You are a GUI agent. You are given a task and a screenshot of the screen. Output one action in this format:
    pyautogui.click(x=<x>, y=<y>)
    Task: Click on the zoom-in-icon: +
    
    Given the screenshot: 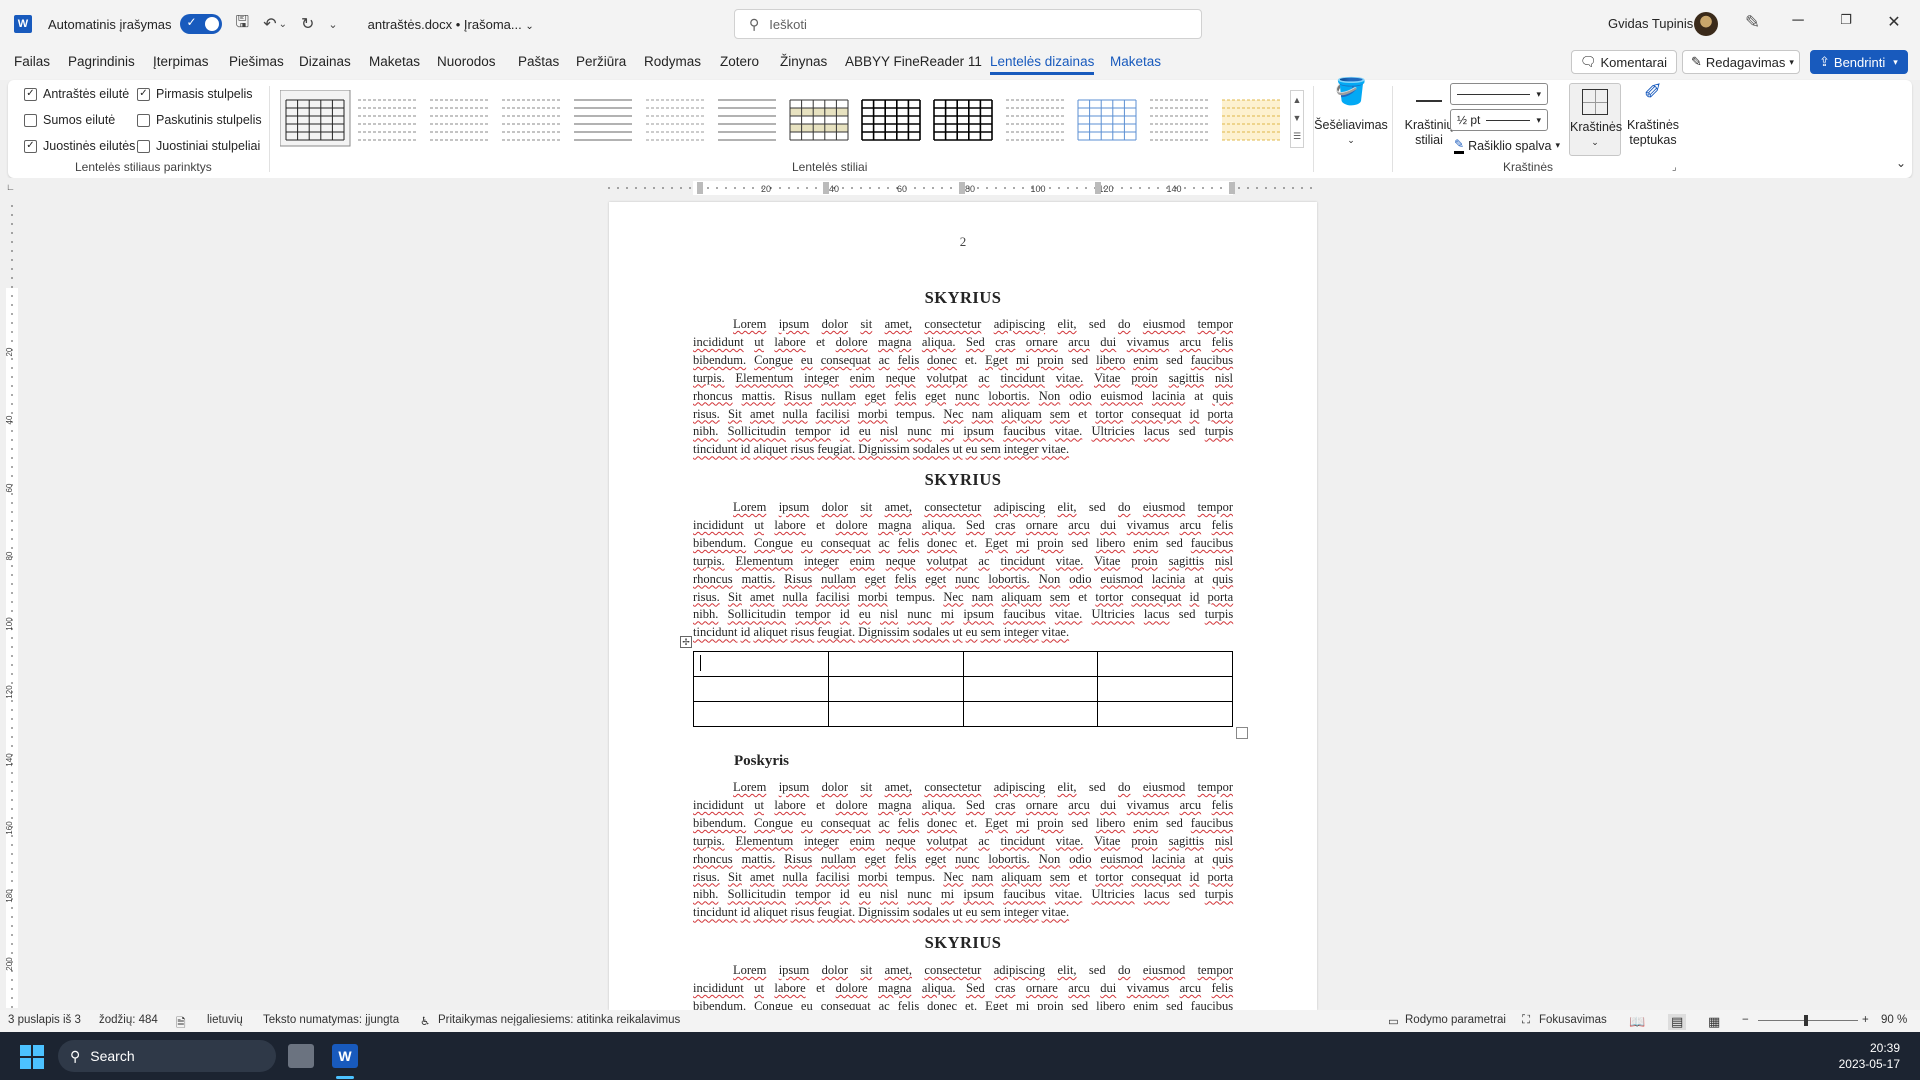 What is the action you would take?
    pyautogui.click(x=1865, y=1020)
    